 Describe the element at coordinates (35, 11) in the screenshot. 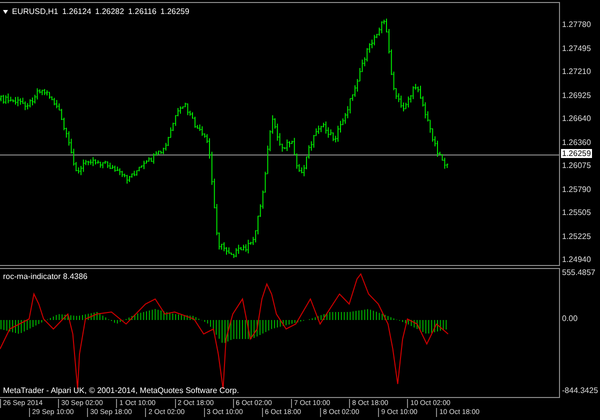

I see `symbol-label: EURUSD,H1` at that location.